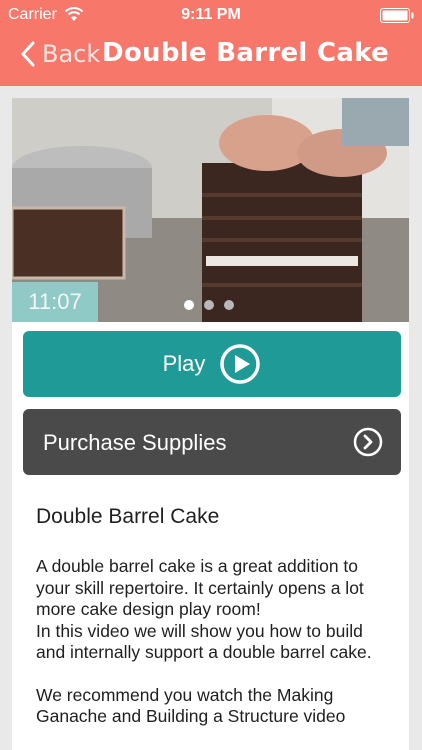 Image resolution: width=422 pixels, height=750 pixels. Describe the element at coordinates (55, 302) in the screenshot. I see `duration-badge: 11:07` at that location.